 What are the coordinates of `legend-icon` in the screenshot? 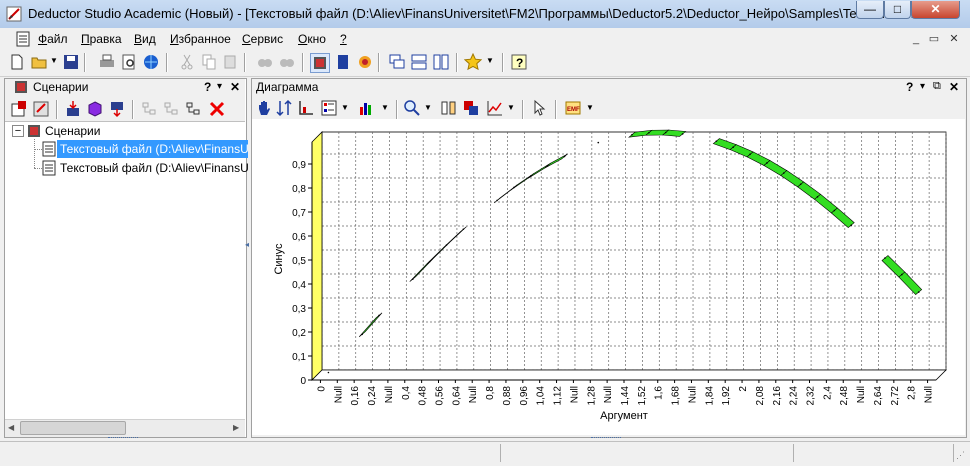 It's located at (329, 108).